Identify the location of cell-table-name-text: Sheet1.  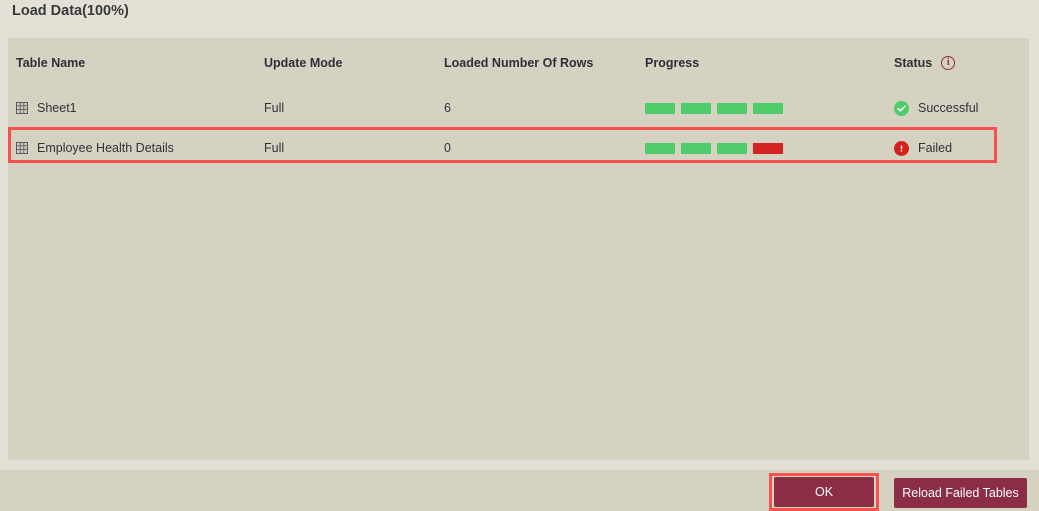
(57, 108).